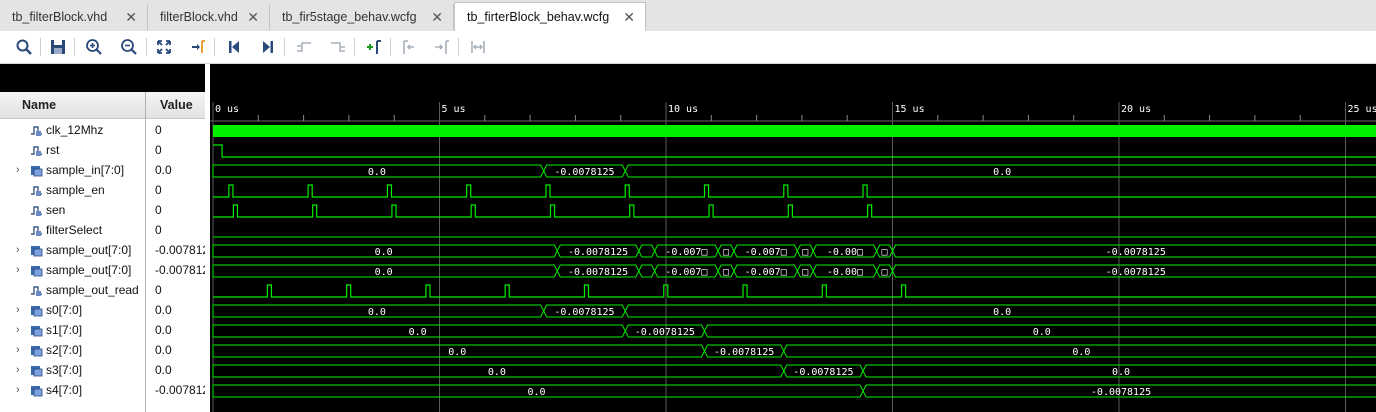 The height and width of the screenshot is (412, 1376). What do you see at coordinates (64, 390) in the screenshot?
I see `signal-name: s4[7:0]` at bounding box center [64, 390].